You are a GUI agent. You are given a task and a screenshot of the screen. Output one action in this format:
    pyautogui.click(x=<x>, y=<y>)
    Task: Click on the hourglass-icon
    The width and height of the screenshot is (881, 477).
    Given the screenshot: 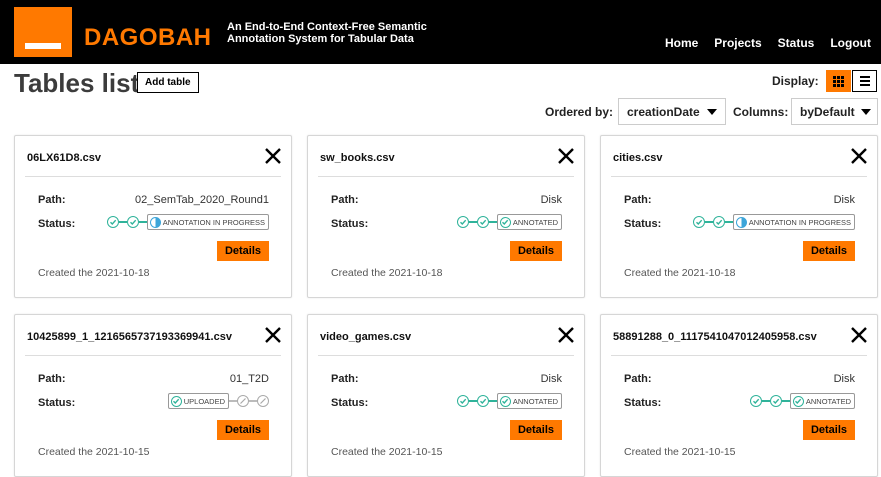 What is the action you would take?
    pyautogui.click(x=155, y=222)
    